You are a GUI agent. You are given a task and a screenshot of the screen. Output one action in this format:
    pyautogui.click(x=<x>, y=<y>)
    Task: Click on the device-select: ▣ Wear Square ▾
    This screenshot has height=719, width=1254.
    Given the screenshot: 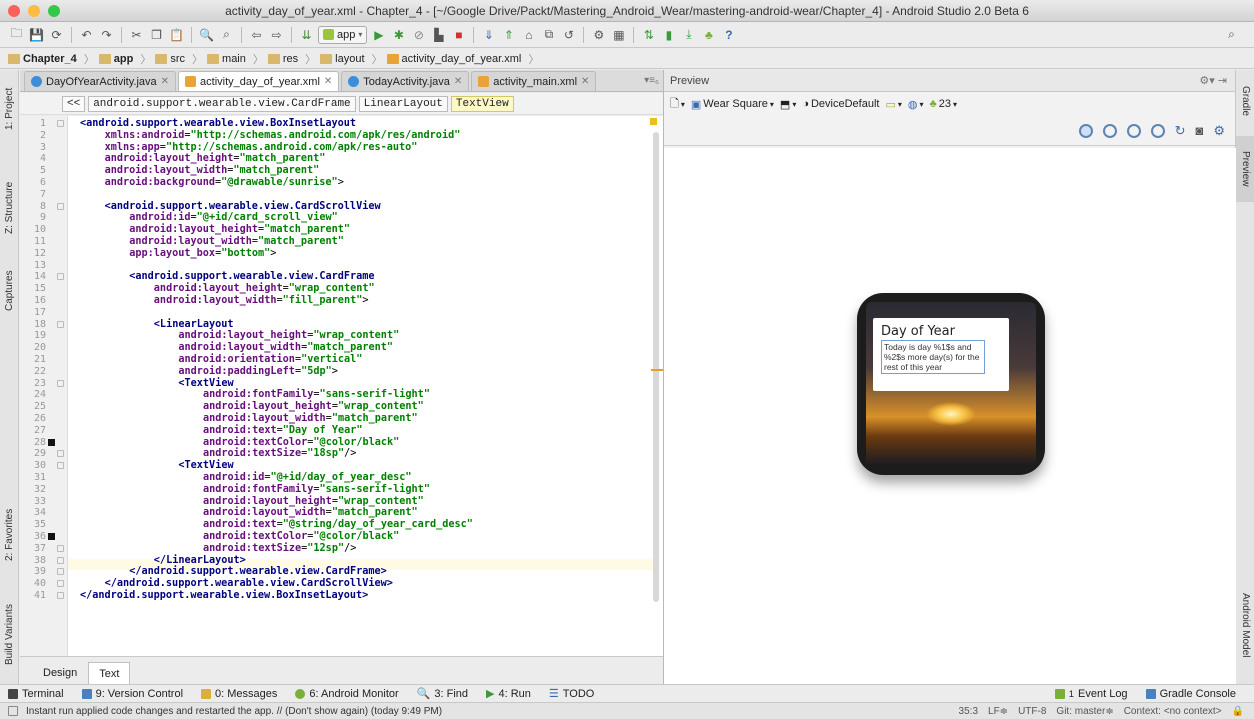 What is the action you would take?
    pyautogui.click(x=732, y=104)
    